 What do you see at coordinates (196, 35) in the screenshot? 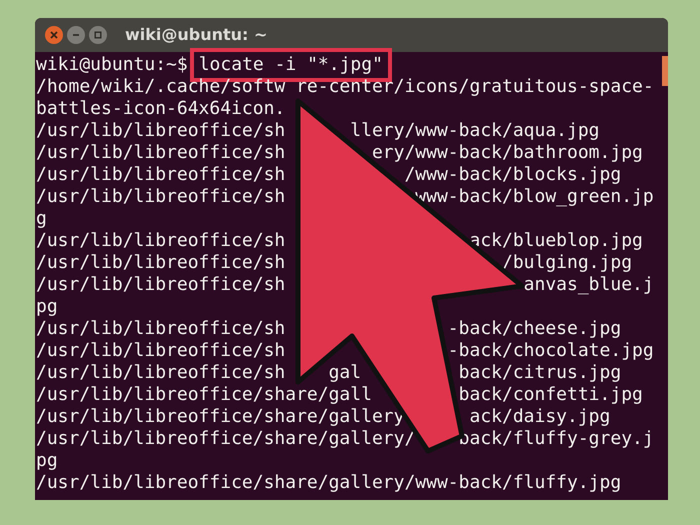
I see `window-title: wiki@ubuntu: ~` at bounding box center [196, 35].